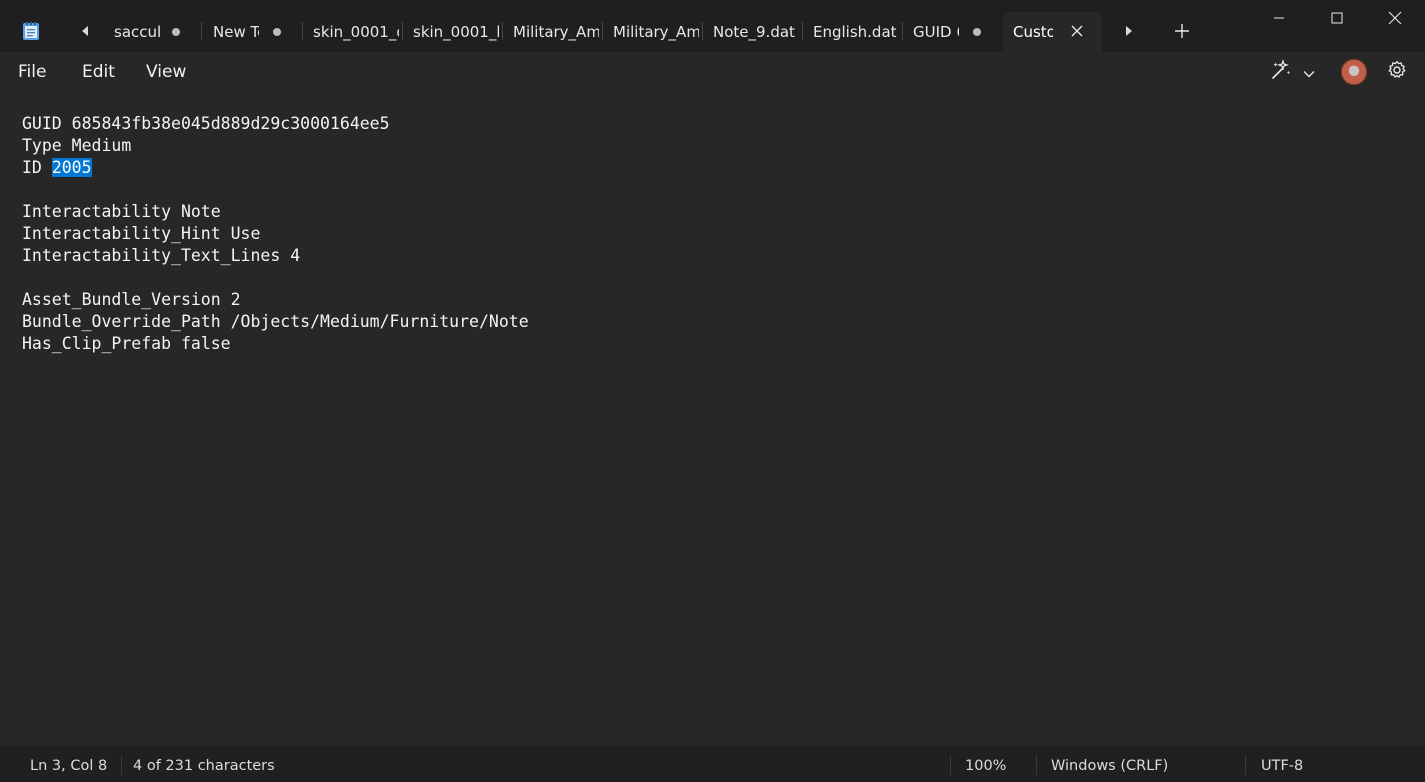  Describe the element at coordinates (204, 766) in the screenshot. I see `character-count: 4 of 231 characters` at that location.